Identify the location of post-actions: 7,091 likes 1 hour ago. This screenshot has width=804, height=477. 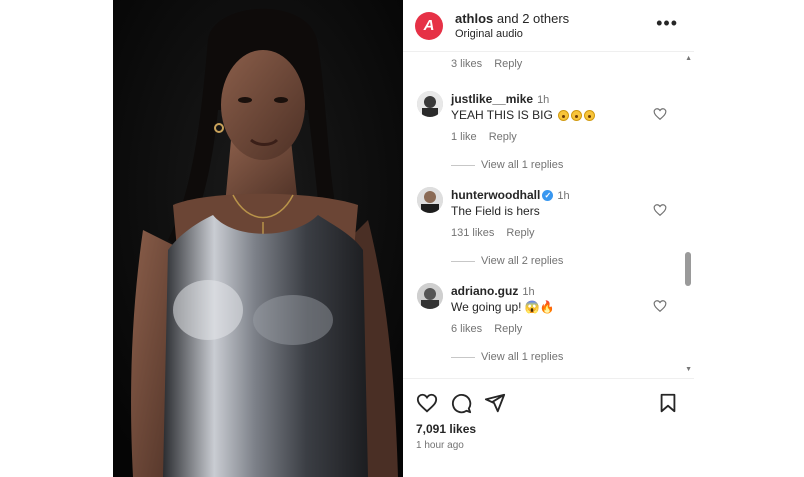
(548, 428).